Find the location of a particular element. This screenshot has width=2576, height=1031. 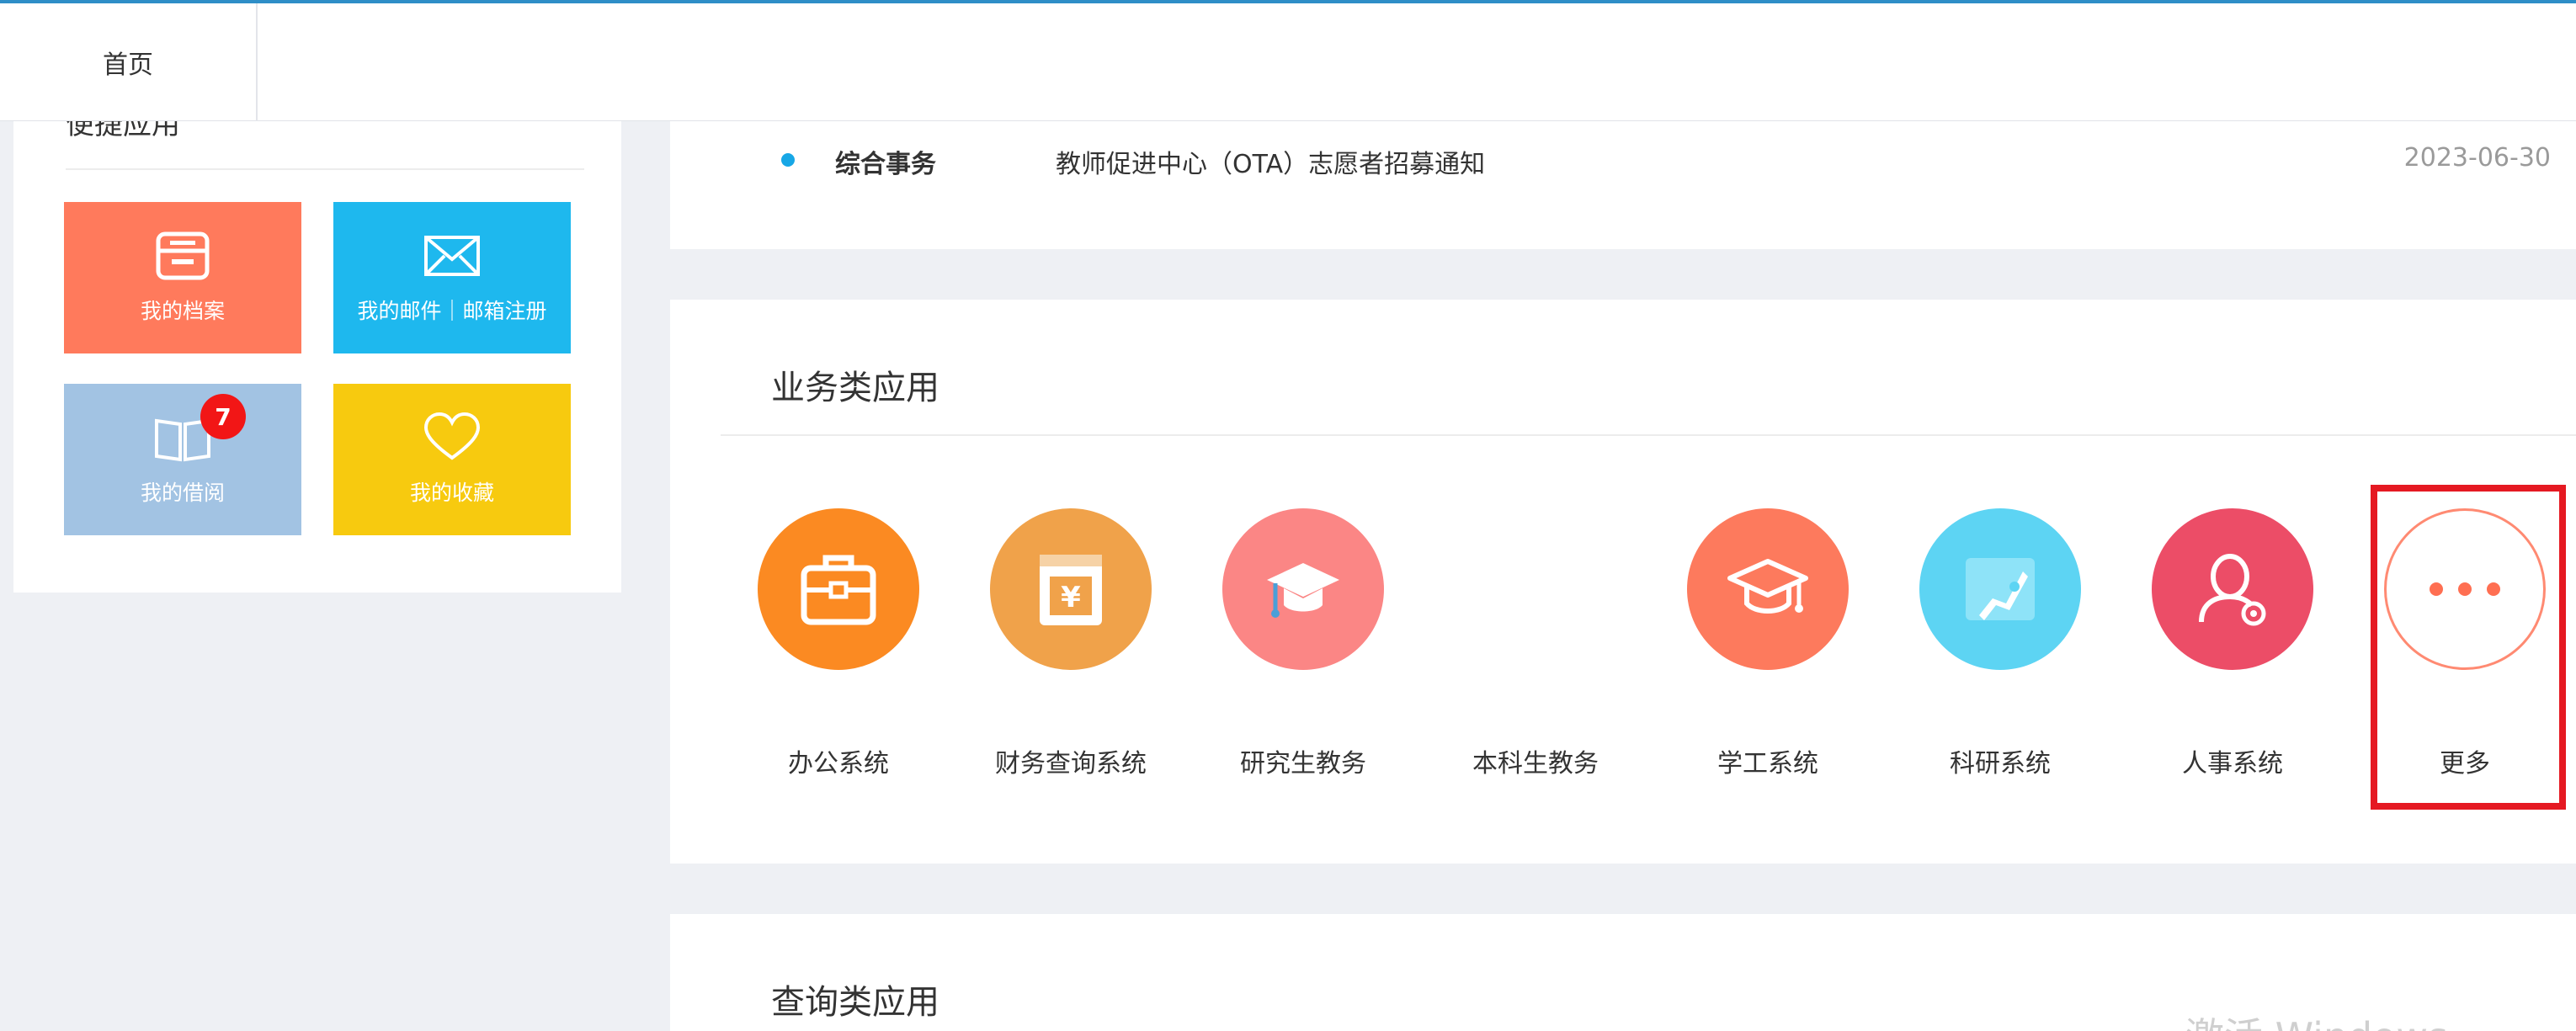

highlight-box is located at coordinates (2469, 647).